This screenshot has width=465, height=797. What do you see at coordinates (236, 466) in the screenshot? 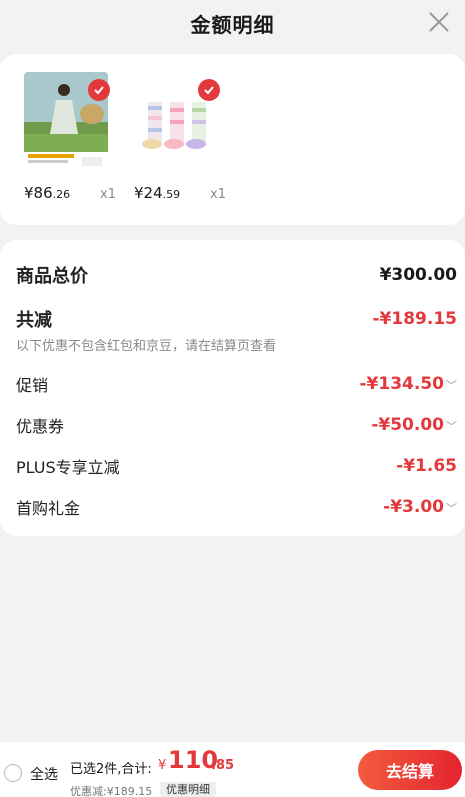
I see `discount-row-plus: PLUS专享立减 -¥1.65` at bounding box center [236, 466].